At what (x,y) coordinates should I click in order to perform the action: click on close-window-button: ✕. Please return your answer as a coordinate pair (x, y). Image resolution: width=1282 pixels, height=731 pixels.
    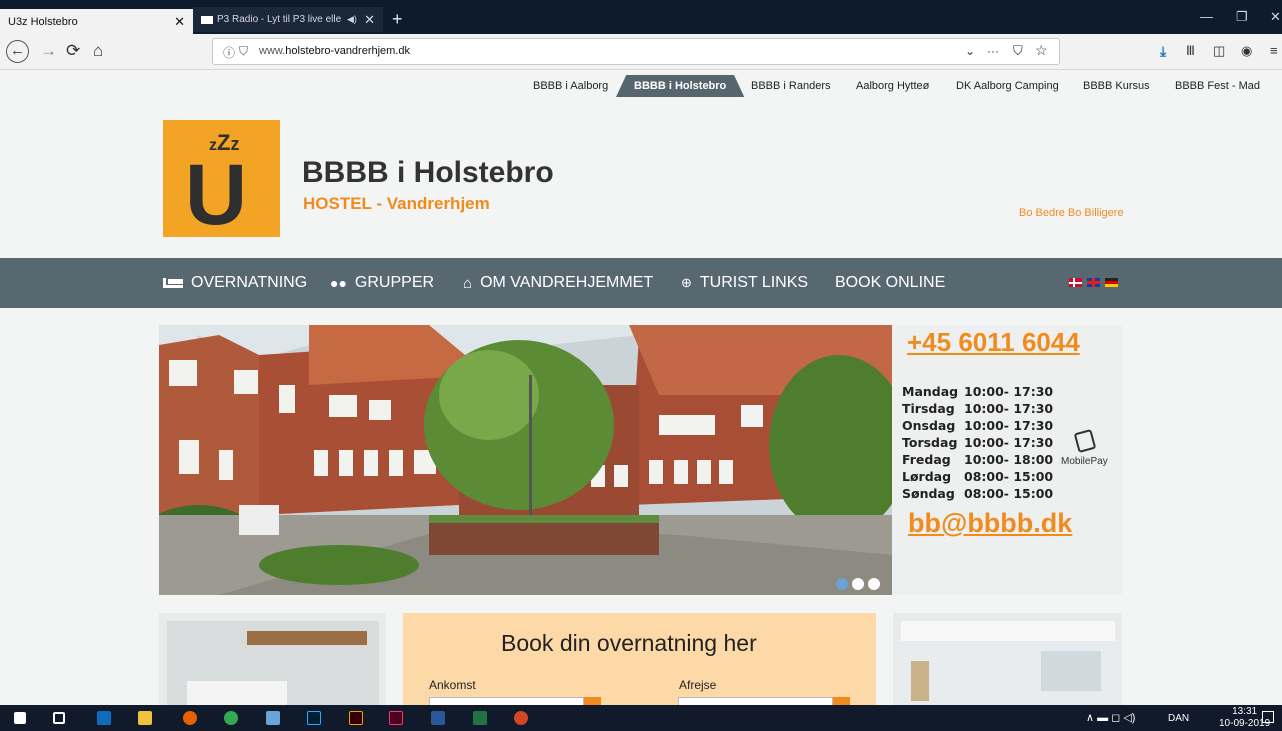
    Looking at the image, I should click on (1275, 17).